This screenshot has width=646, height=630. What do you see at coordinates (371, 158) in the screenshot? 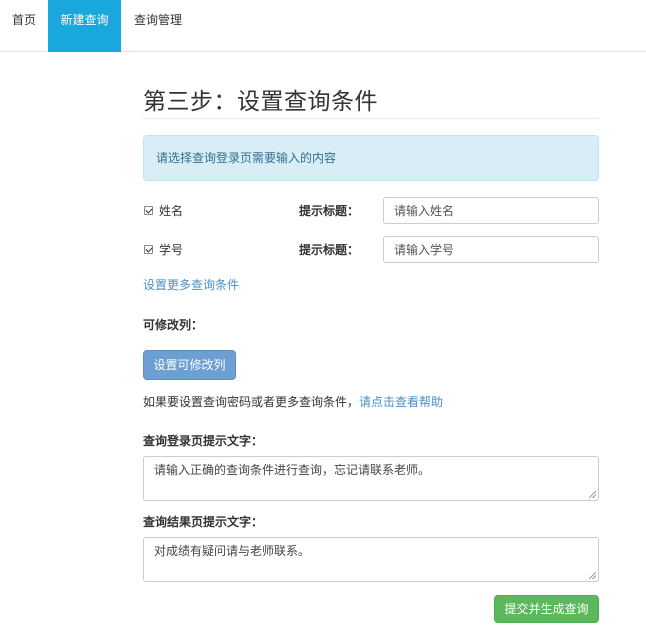
I see `info-alert: 请选择查询登录页需要输入的内容` at bounding box center [371, 158].